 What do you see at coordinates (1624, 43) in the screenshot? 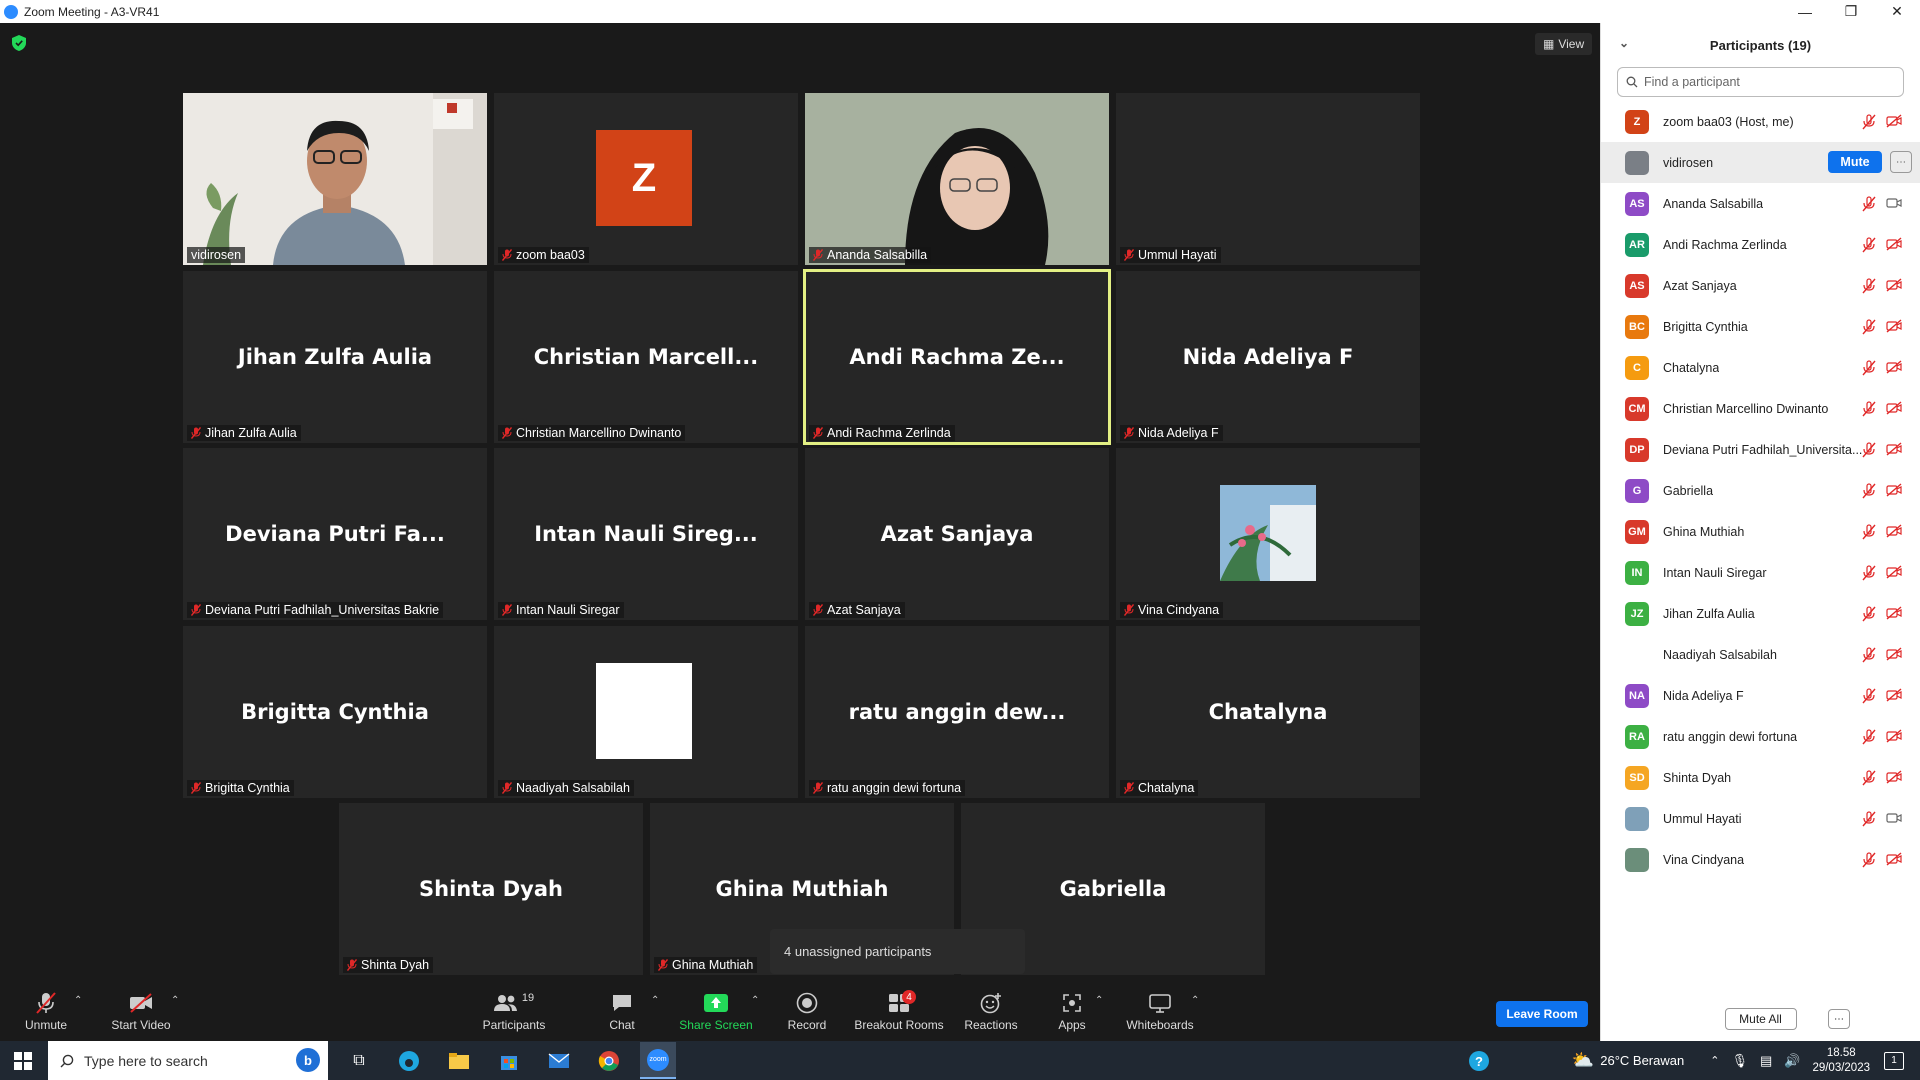
I see `collapse-chevron-icon: ⌄` at bounding box center [1624, 43].